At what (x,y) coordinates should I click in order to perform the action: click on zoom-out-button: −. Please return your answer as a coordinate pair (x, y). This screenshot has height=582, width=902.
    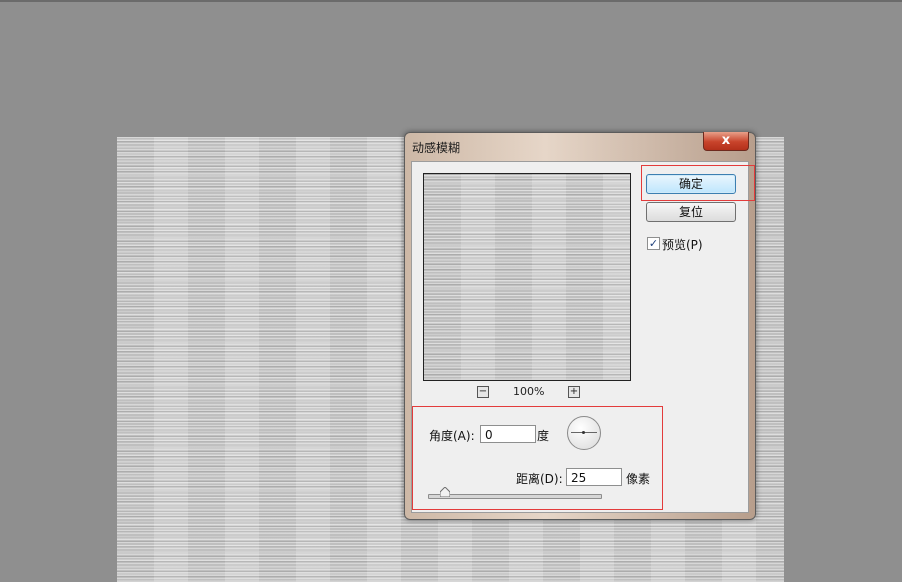
    Looking at the image, I should click on (483, 392).